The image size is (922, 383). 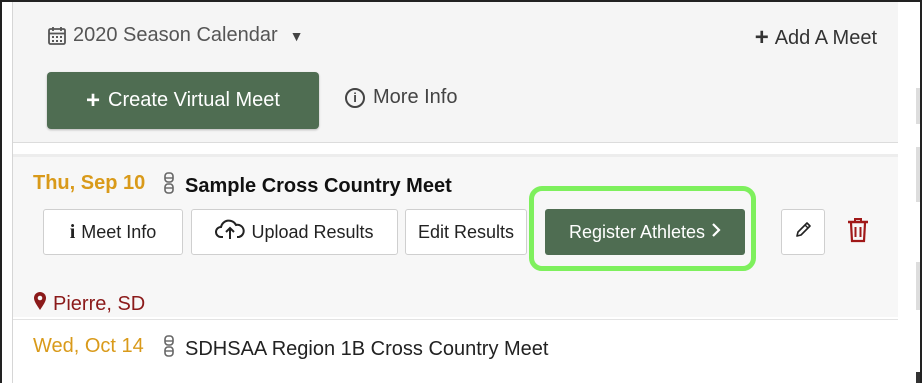 What do you see at coordinates (415, 97) in the screenshot?
I see `more-info-label: More Info` at bounding box center [415, 97].